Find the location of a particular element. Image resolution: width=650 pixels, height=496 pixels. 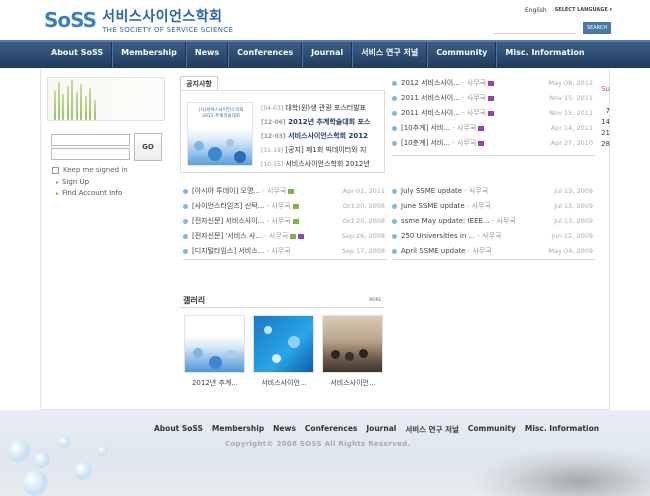

gallery-title: 갤러리 is located at coordinates (194, 300).